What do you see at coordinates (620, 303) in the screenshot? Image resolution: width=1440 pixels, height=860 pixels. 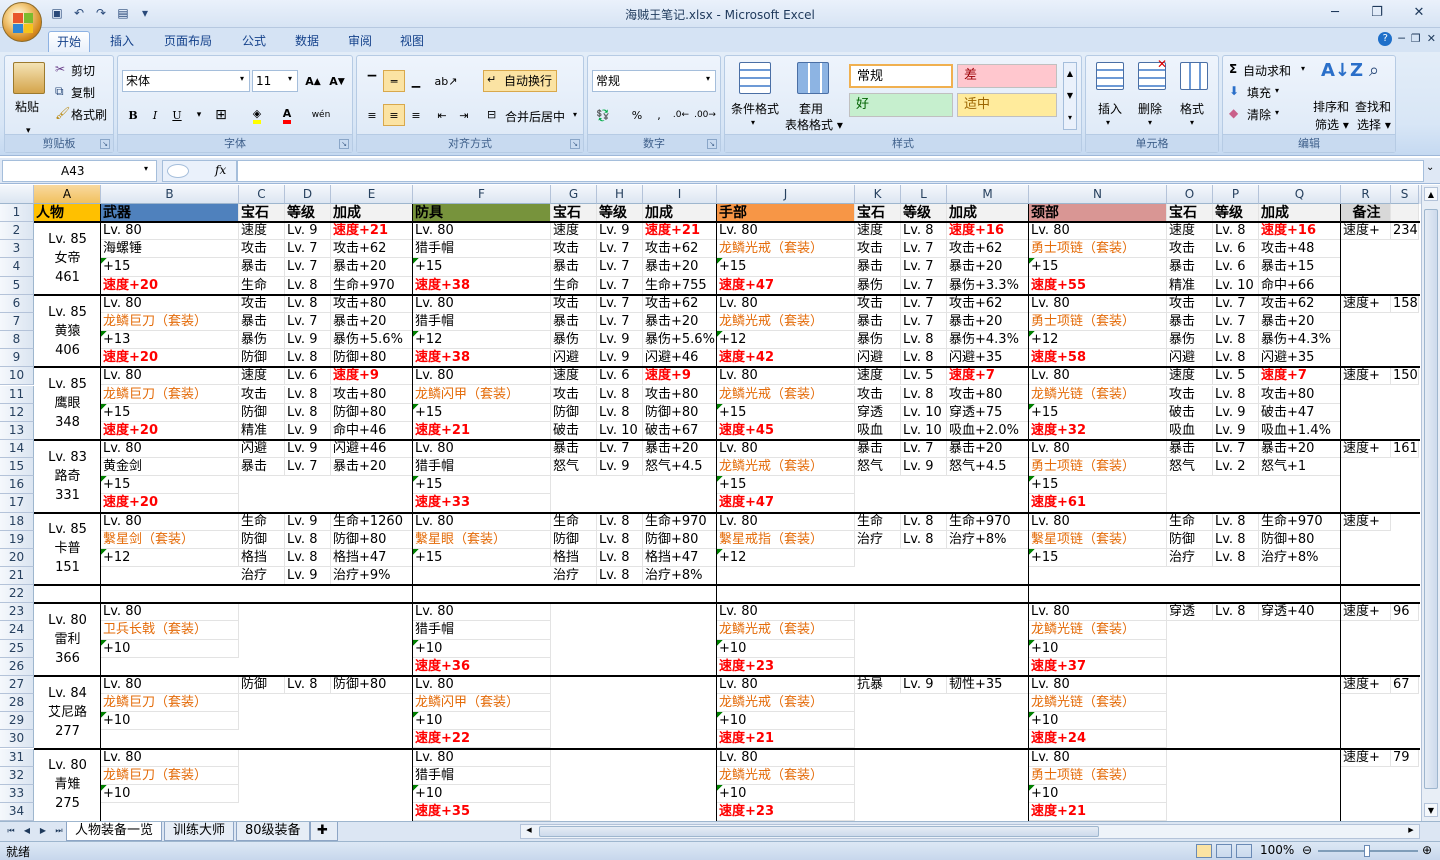 I see `cell-H6: Lv. 7` at bounding box center [620, 303].